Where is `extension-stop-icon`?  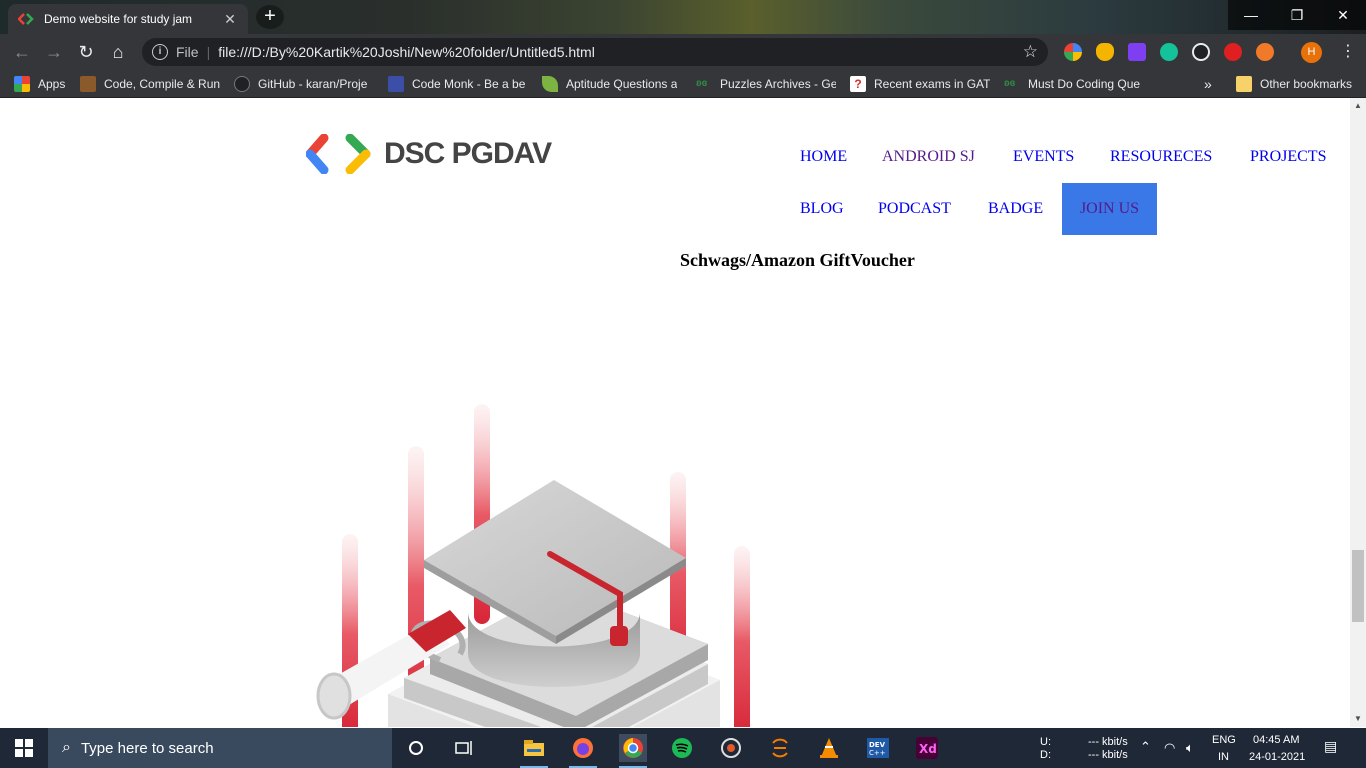
extension-stop-icon is located at coordinates (1233, 52).